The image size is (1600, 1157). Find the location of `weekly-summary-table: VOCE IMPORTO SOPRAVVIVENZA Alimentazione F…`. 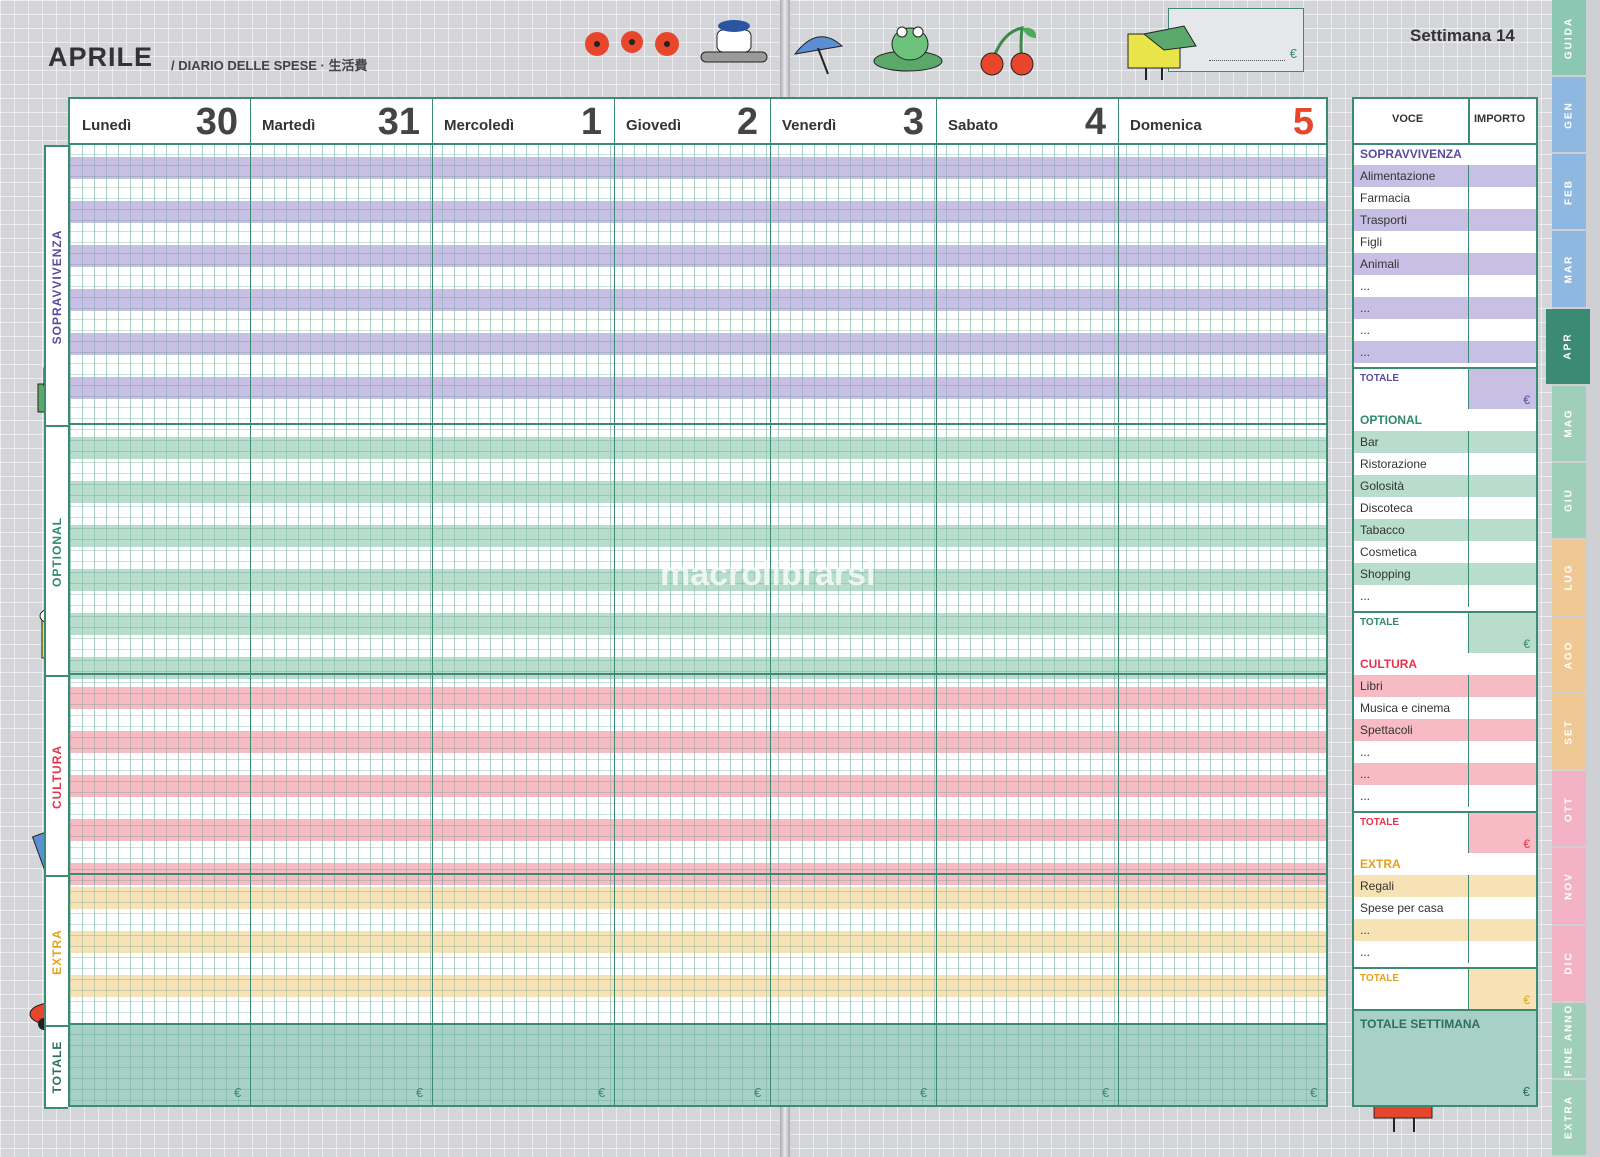

weekly-summary-table: VOCE IMPORTO SOPRAVVIVENZA Alimentazione F… is located at coordinates (1445, 602).